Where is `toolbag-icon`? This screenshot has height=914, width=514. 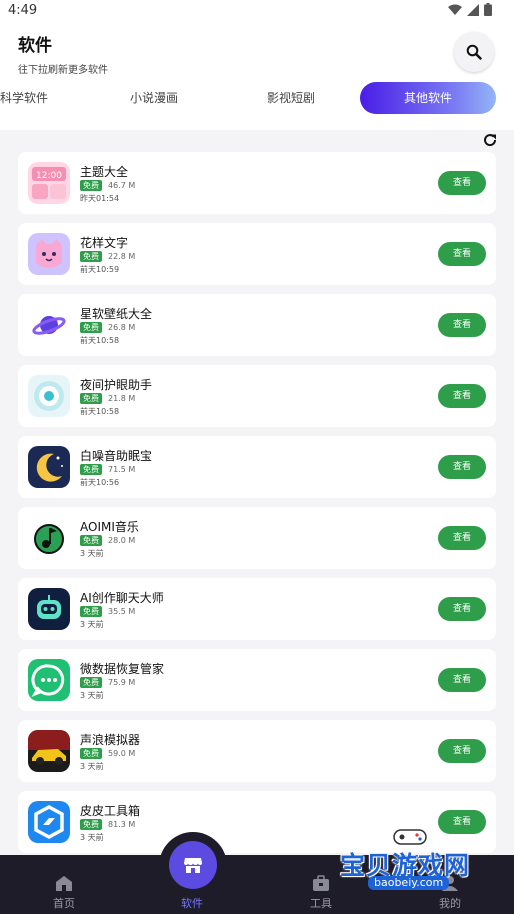 toolbag-icon is located at coordinates (321, 883).